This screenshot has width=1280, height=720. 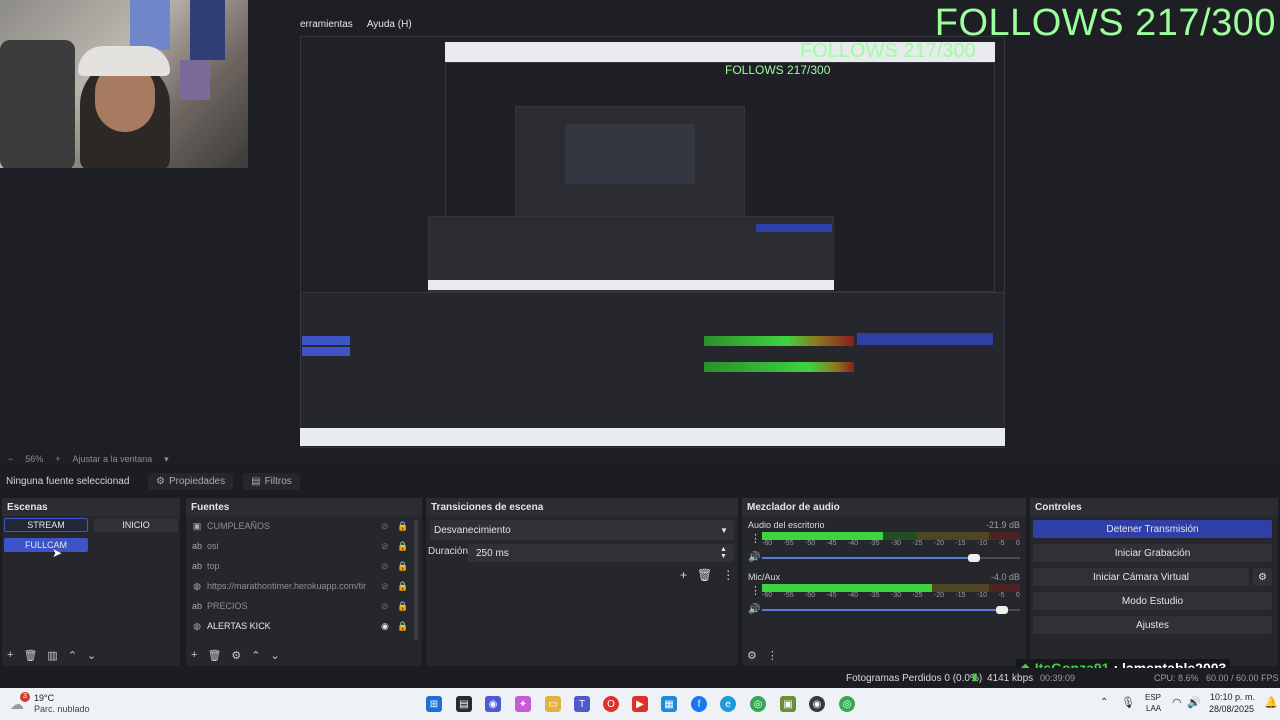 I want to click on teams-icon: T, so click(x=582, y=704).